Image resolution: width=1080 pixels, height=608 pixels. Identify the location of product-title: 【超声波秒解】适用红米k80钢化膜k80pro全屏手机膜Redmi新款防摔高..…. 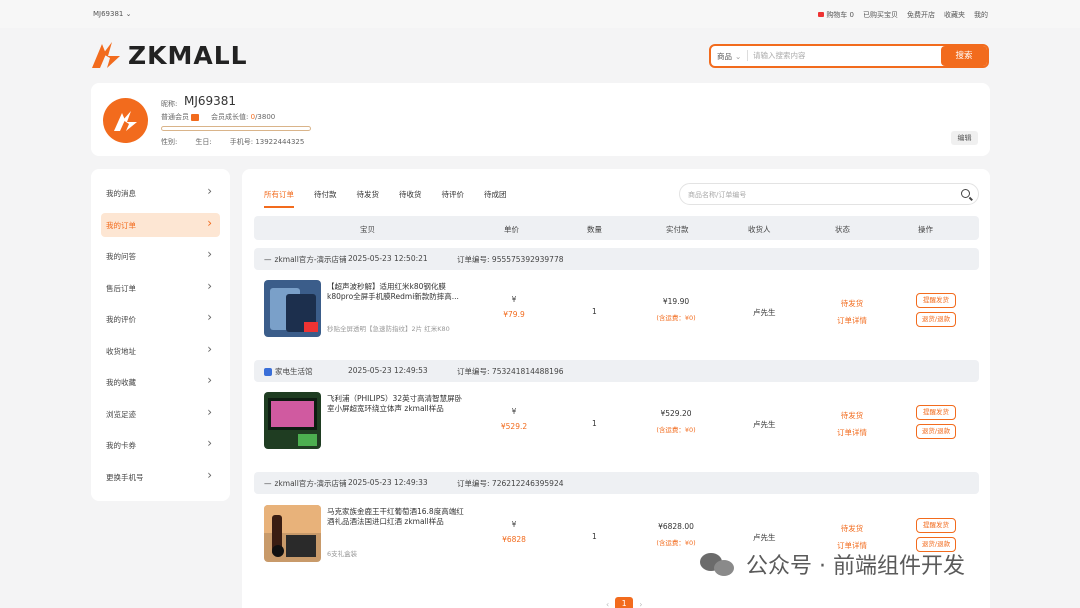
(397, 292).